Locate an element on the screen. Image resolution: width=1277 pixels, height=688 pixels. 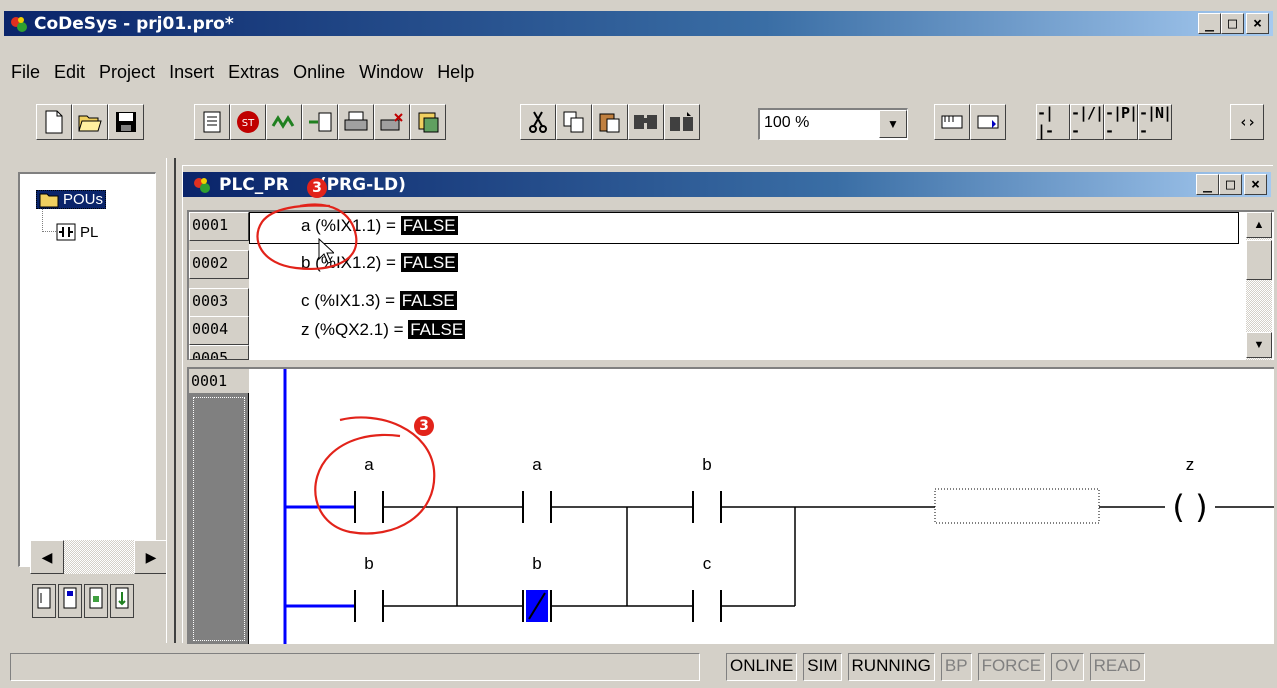
mouse-cursor-icon is located at coordinates (326, 251).